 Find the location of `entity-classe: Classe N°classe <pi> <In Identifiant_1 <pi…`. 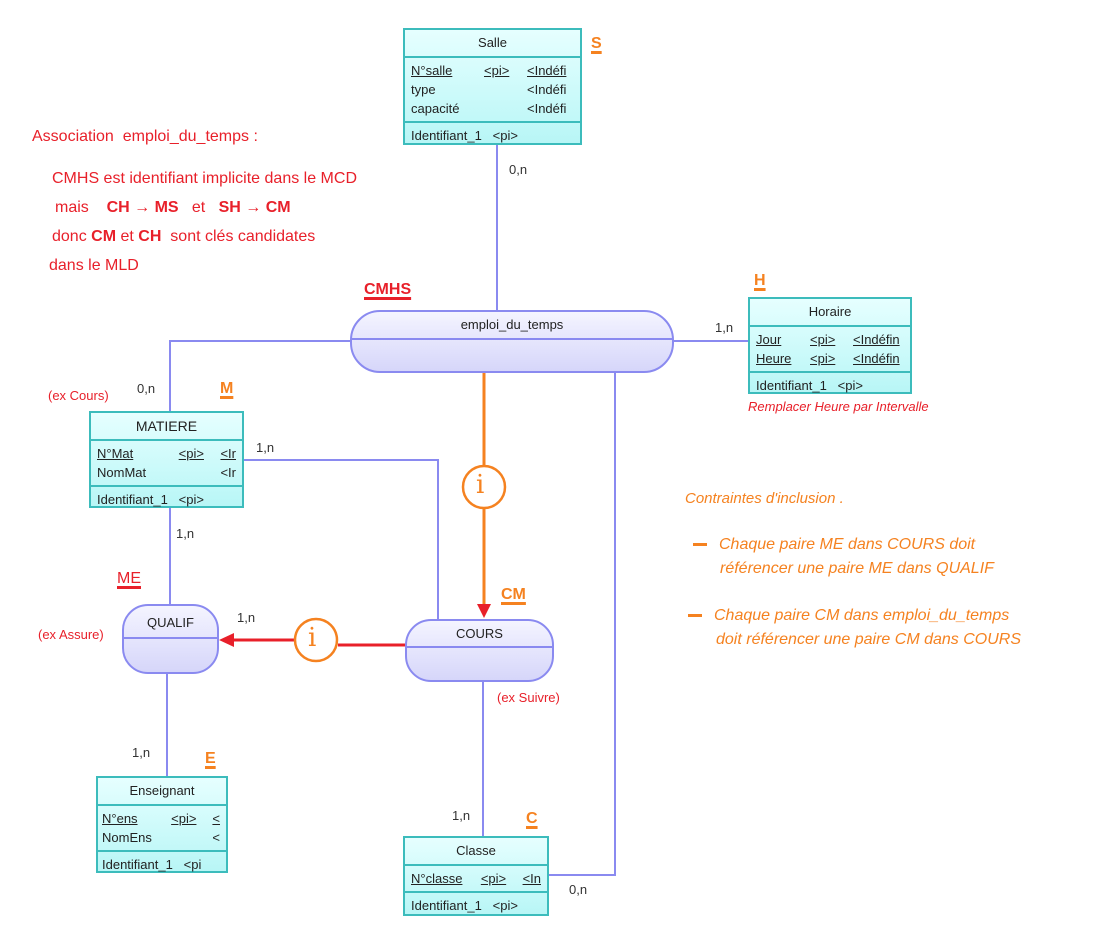

entity-classe: Classe N°classe <pi> <In Identifiant_1 <pi… is located at coordinates (476, 876).